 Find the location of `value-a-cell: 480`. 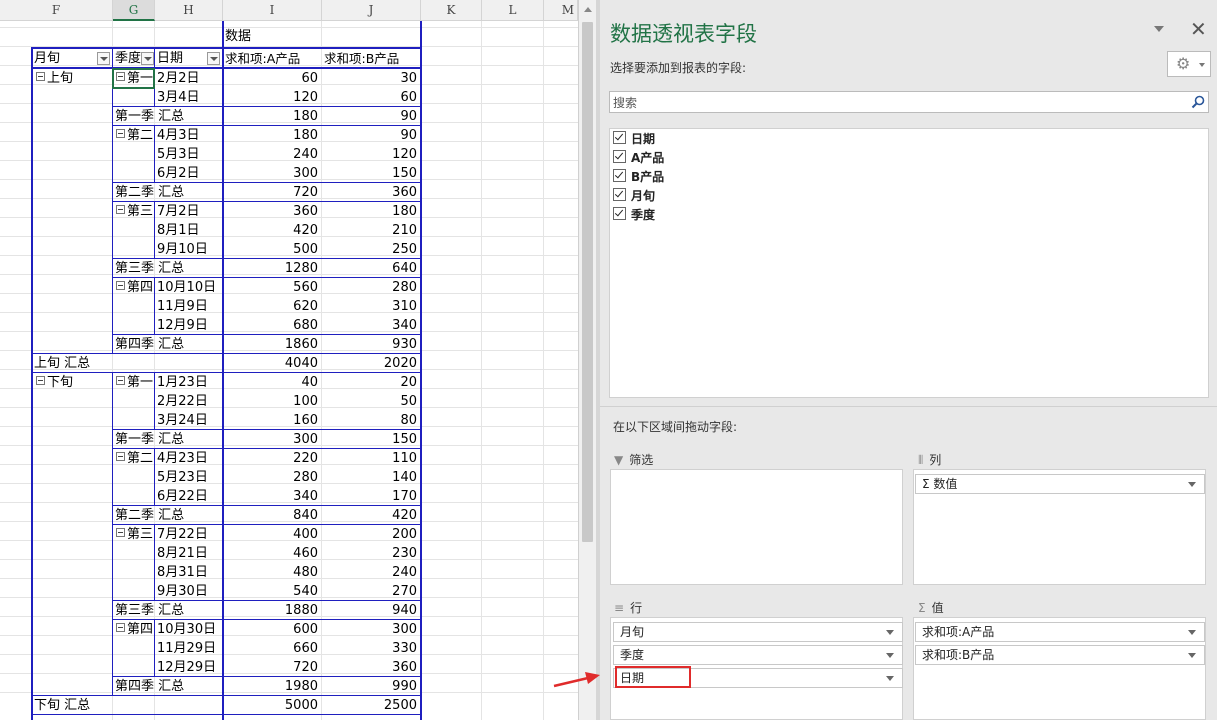

value-a-cell: 480 is located at coordinates (272, 572).